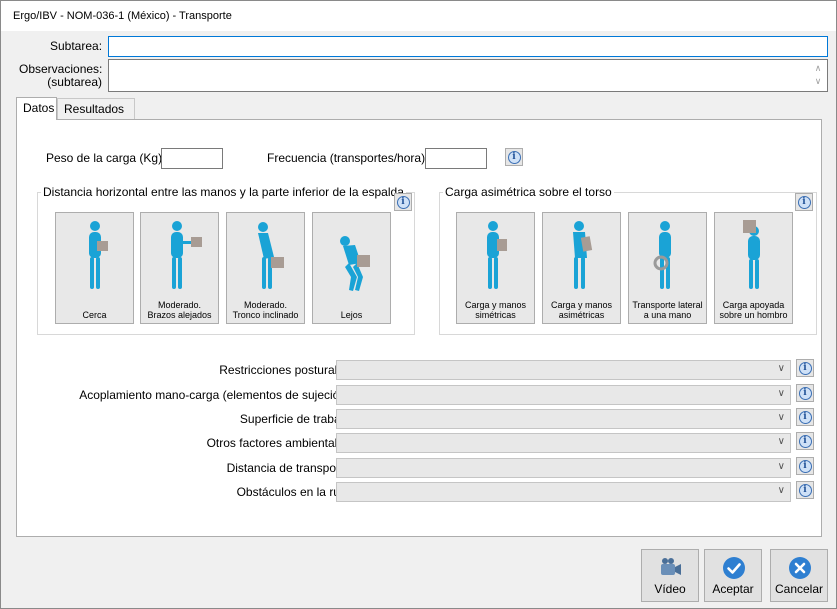  I want to click on carga-info-button: i, so click(804, 202).